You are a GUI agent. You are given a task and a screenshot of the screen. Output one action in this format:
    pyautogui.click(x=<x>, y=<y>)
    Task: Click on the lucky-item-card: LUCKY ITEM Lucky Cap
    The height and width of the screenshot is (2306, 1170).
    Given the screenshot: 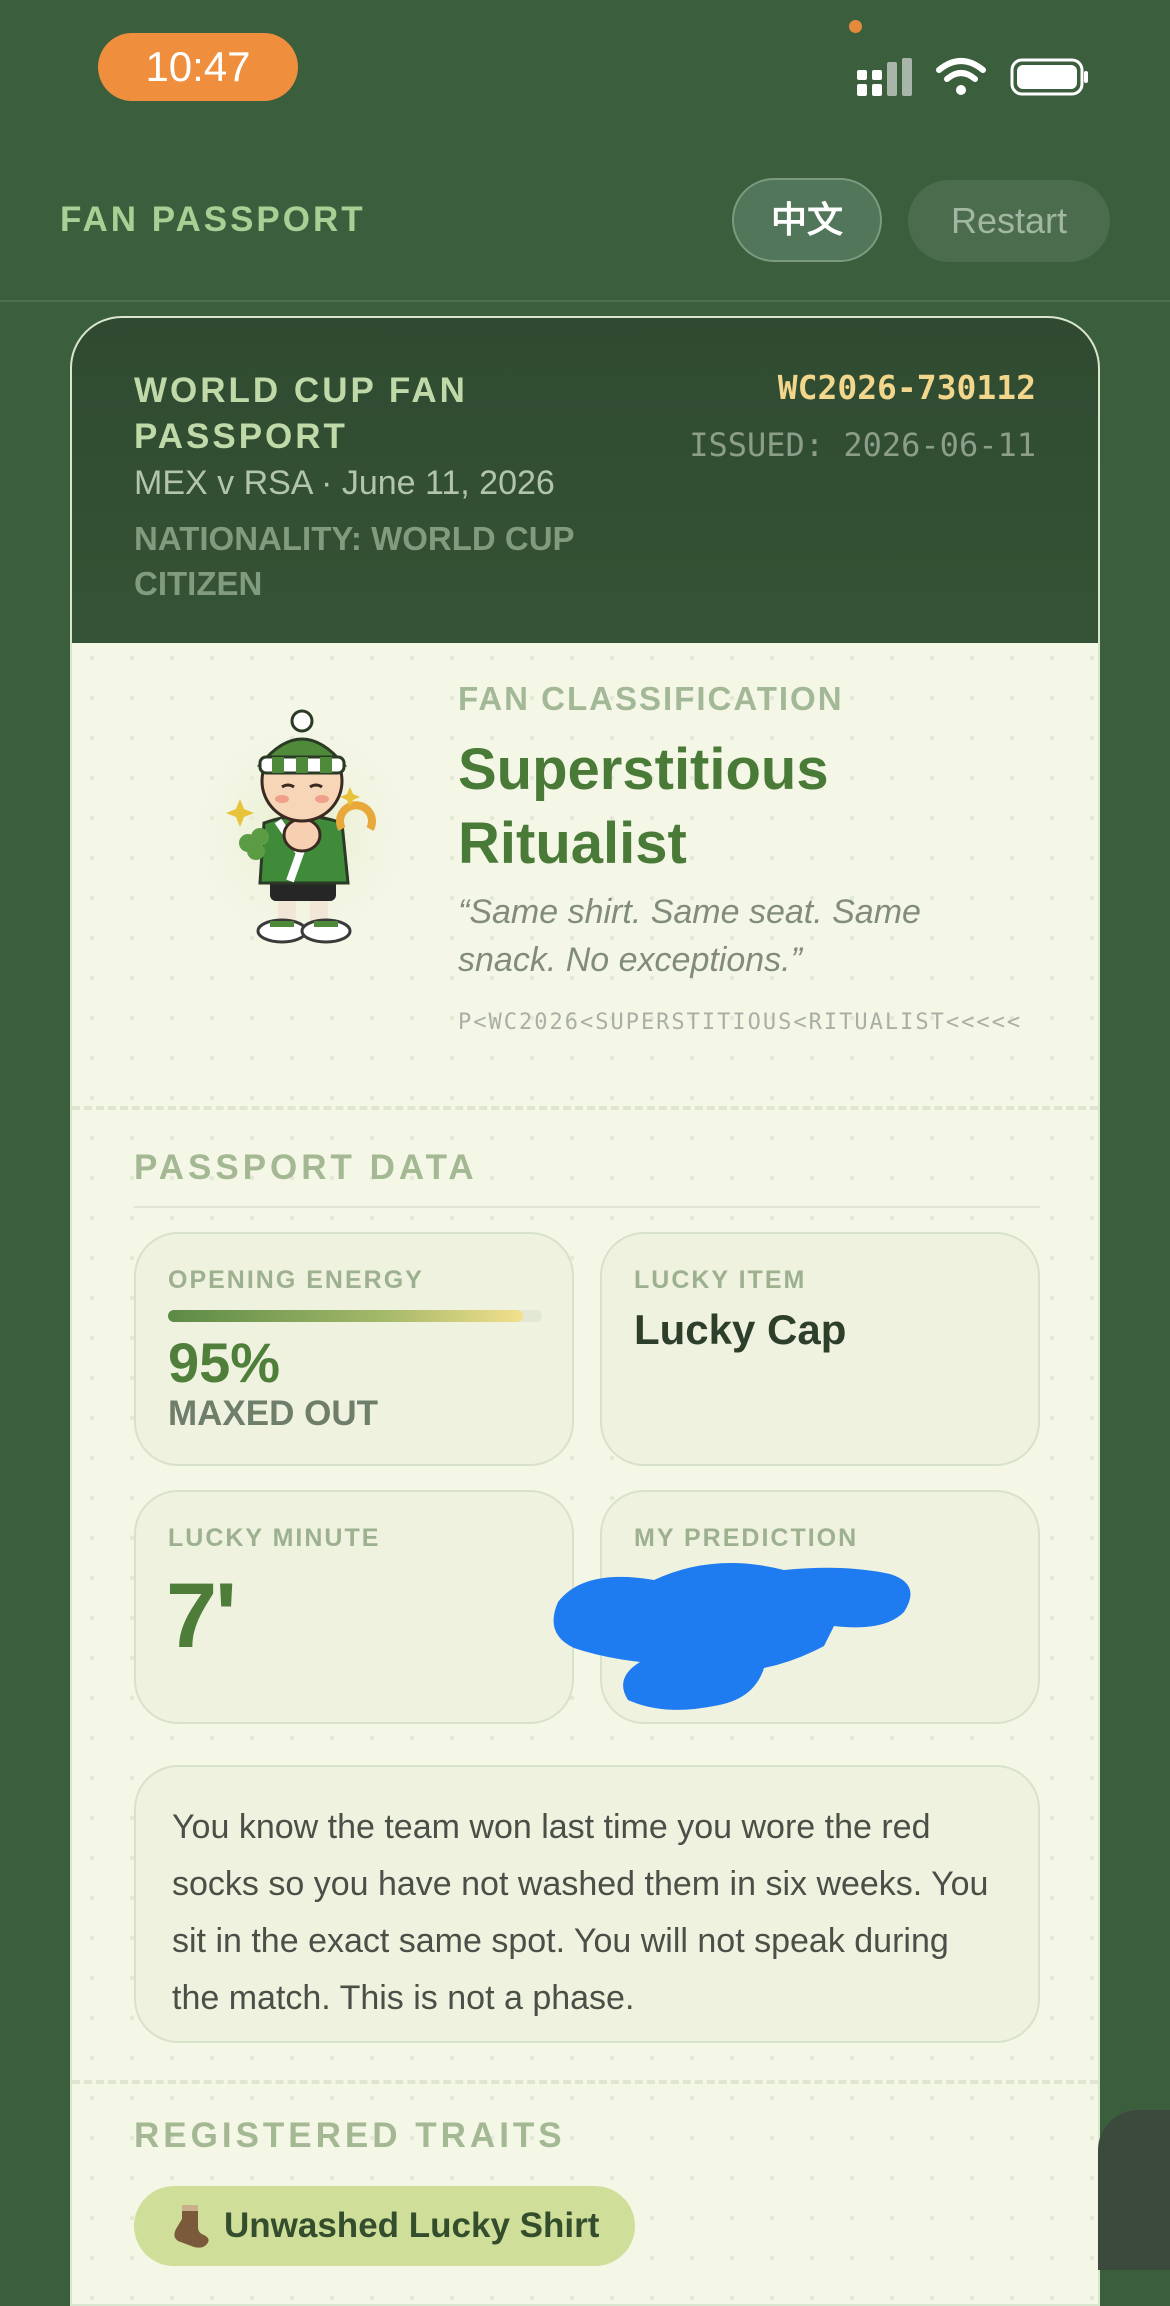 What is the action you would take?
    pyautogui.click(x=820, y=1349)
    